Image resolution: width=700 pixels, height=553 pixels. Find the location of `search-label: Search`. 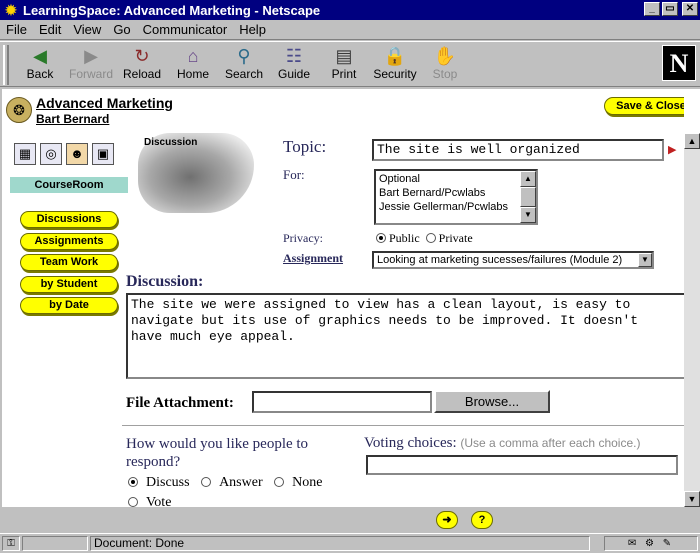

search-label: Search is located at coordinates (244, 74).